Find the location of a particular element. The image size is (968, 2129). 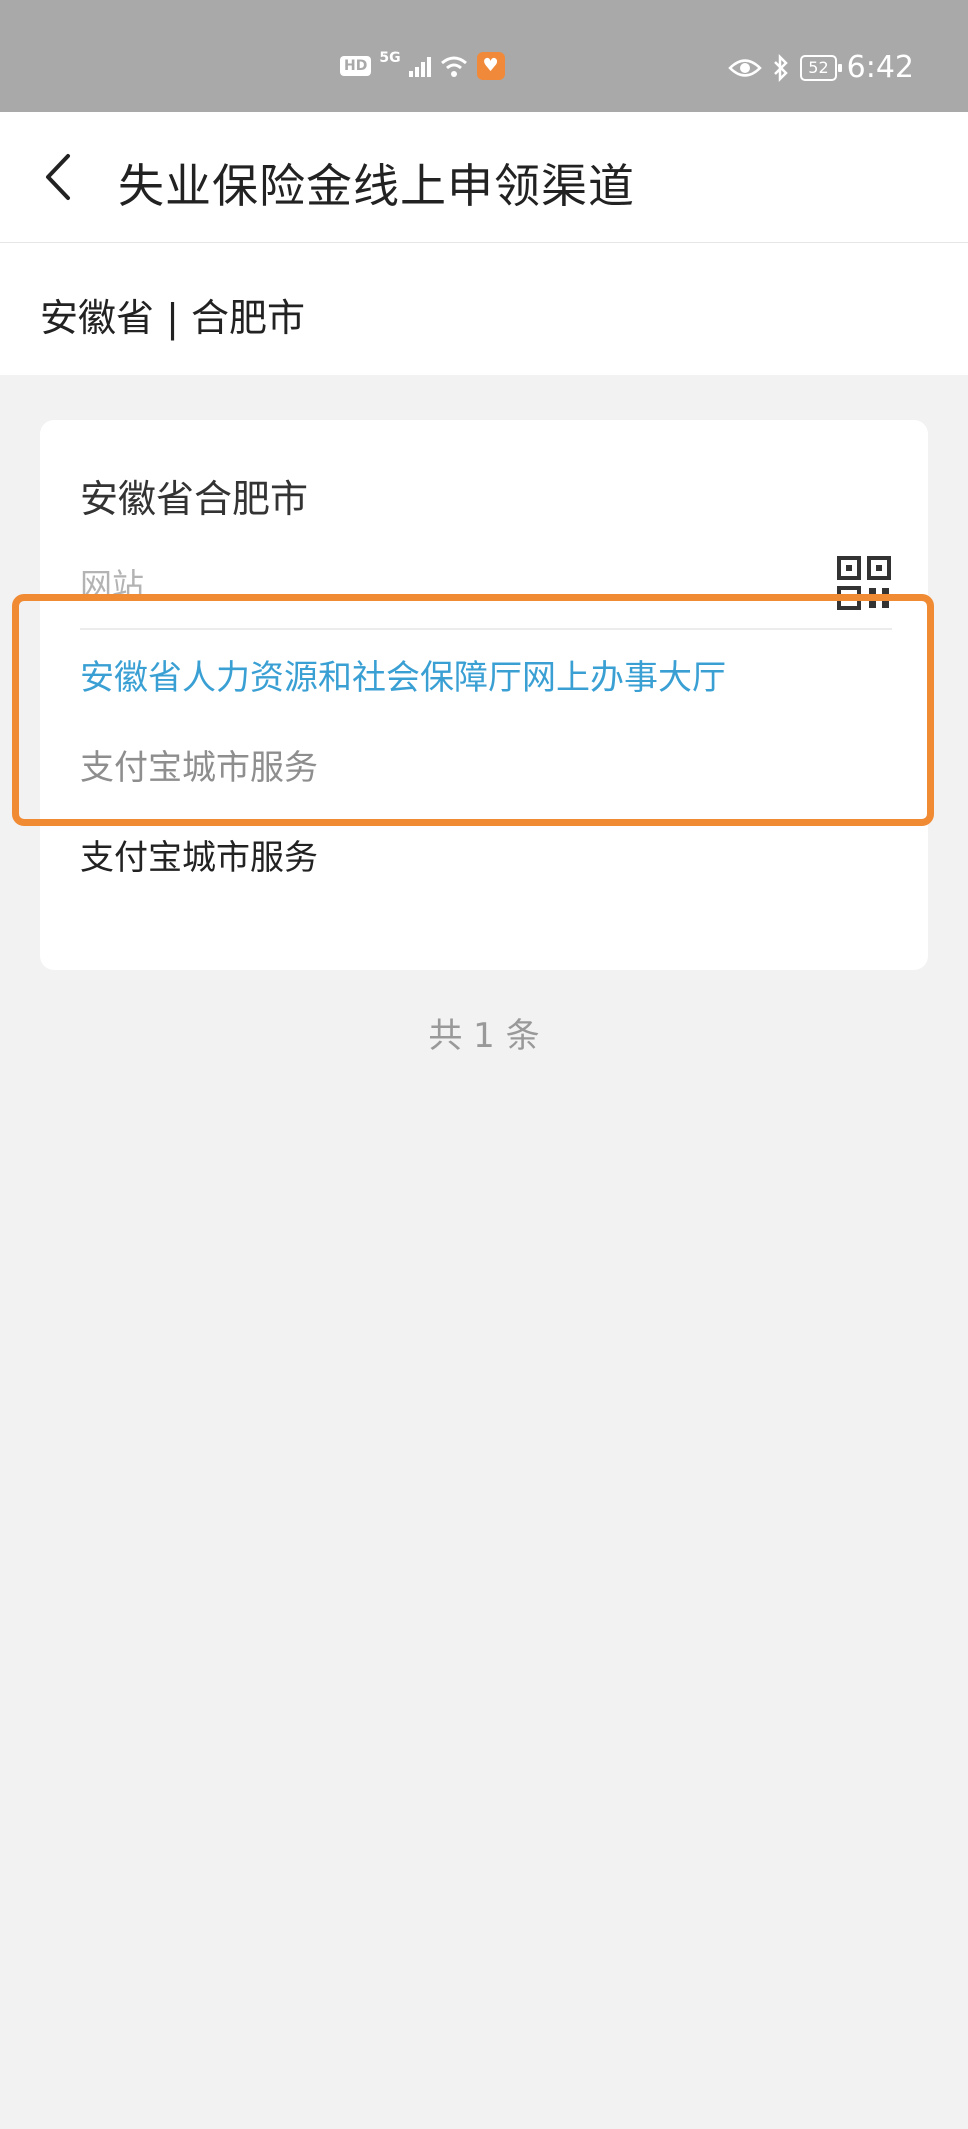

eye-icon is located at coordinates (745, 67).